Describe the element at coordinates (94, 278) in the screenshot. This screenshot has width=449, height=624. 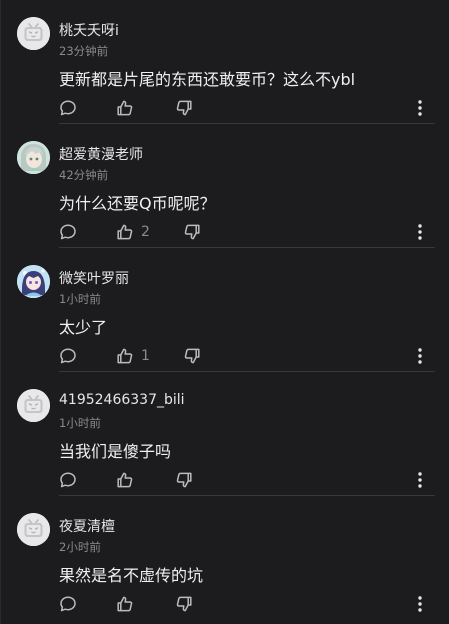
I see `username: 微笑叶罗丽` at that location.